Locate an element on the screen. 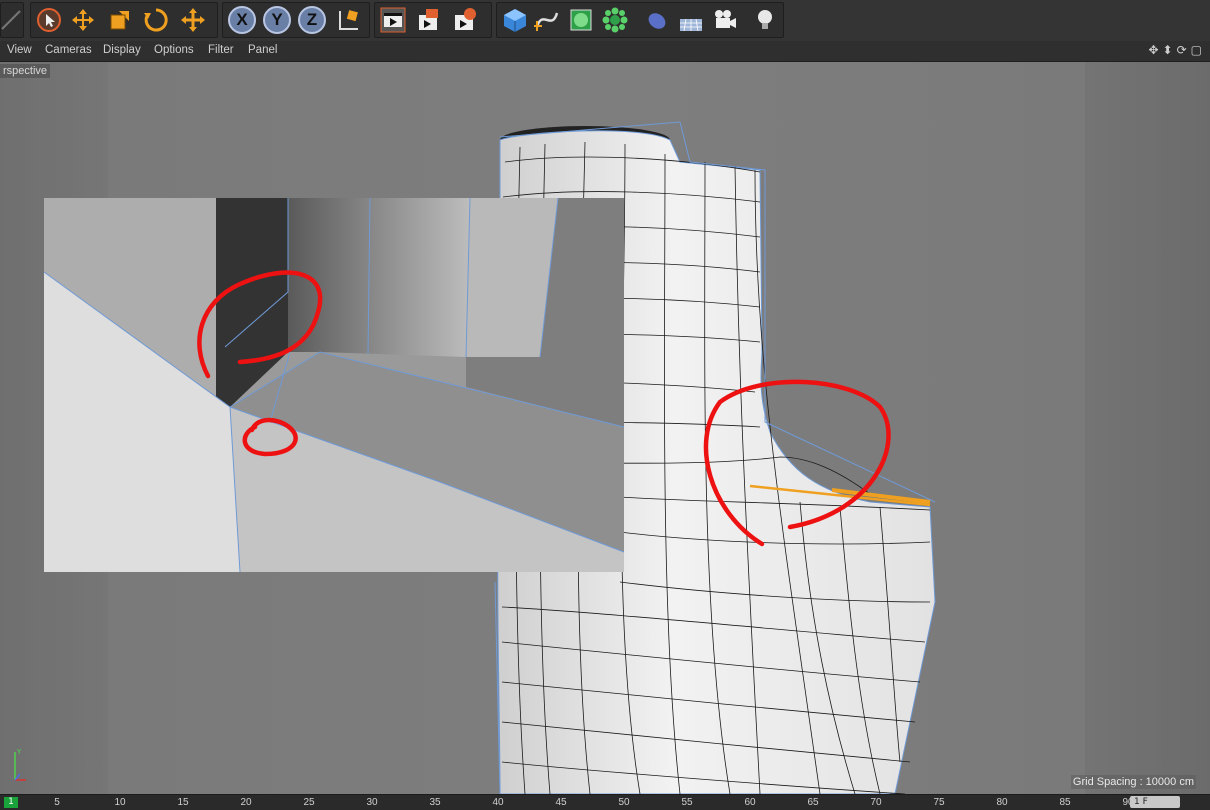 This screenshot has height=810, width=1210. x-axis-icon: X is located at coordinates (242, 20).